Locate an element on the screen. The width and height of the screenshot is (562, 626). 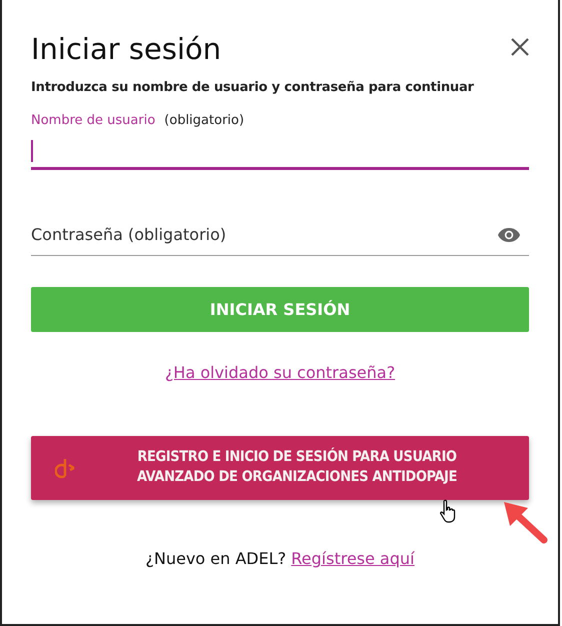
arrow-icon is located at coordinates (526, 523).